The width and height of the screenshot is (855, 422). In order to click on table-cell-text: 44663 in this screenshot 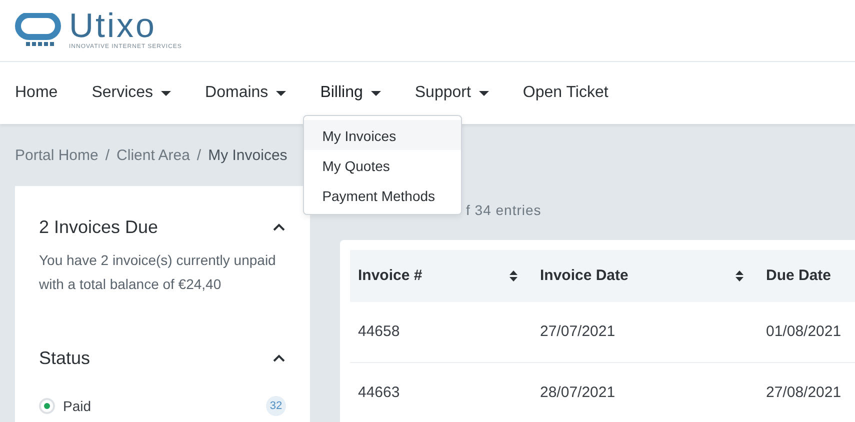, I will do `click(379, 392)`.